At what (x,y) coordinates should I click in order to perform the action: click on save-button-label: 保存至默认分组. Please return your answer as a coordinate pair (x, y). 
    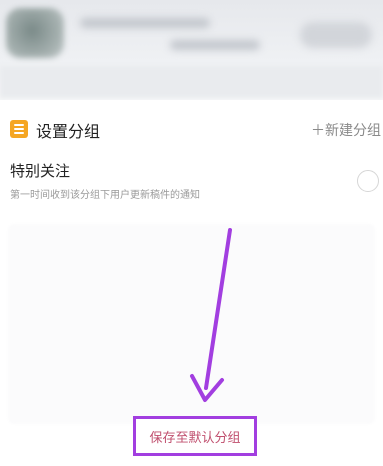
    Looking at the image, I should click on (195, 438).